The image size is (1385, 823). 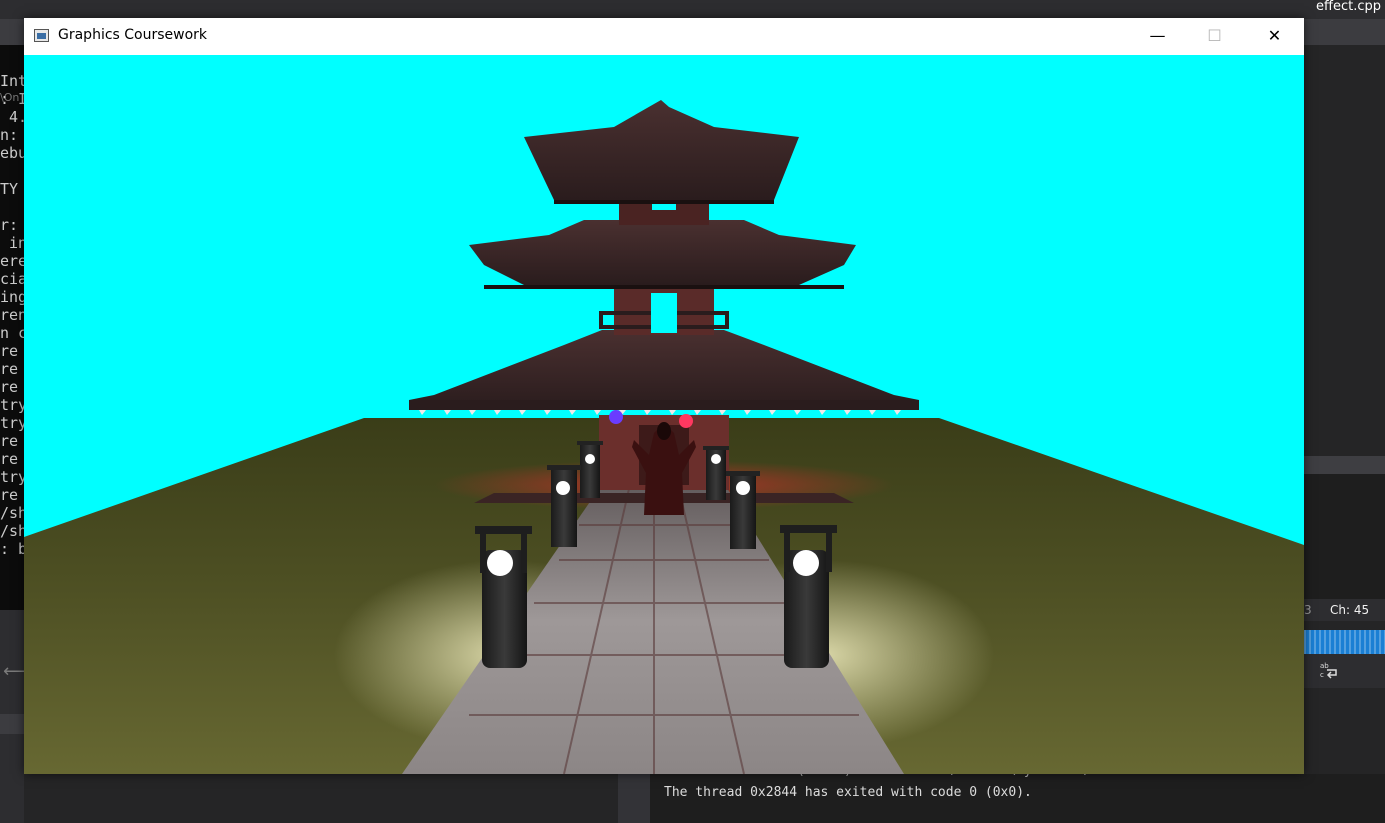 What do you see at coordinates (1214, 36) in the screenshot?
I see `maximize-button: ☐` at bounding box center [1214, 36].